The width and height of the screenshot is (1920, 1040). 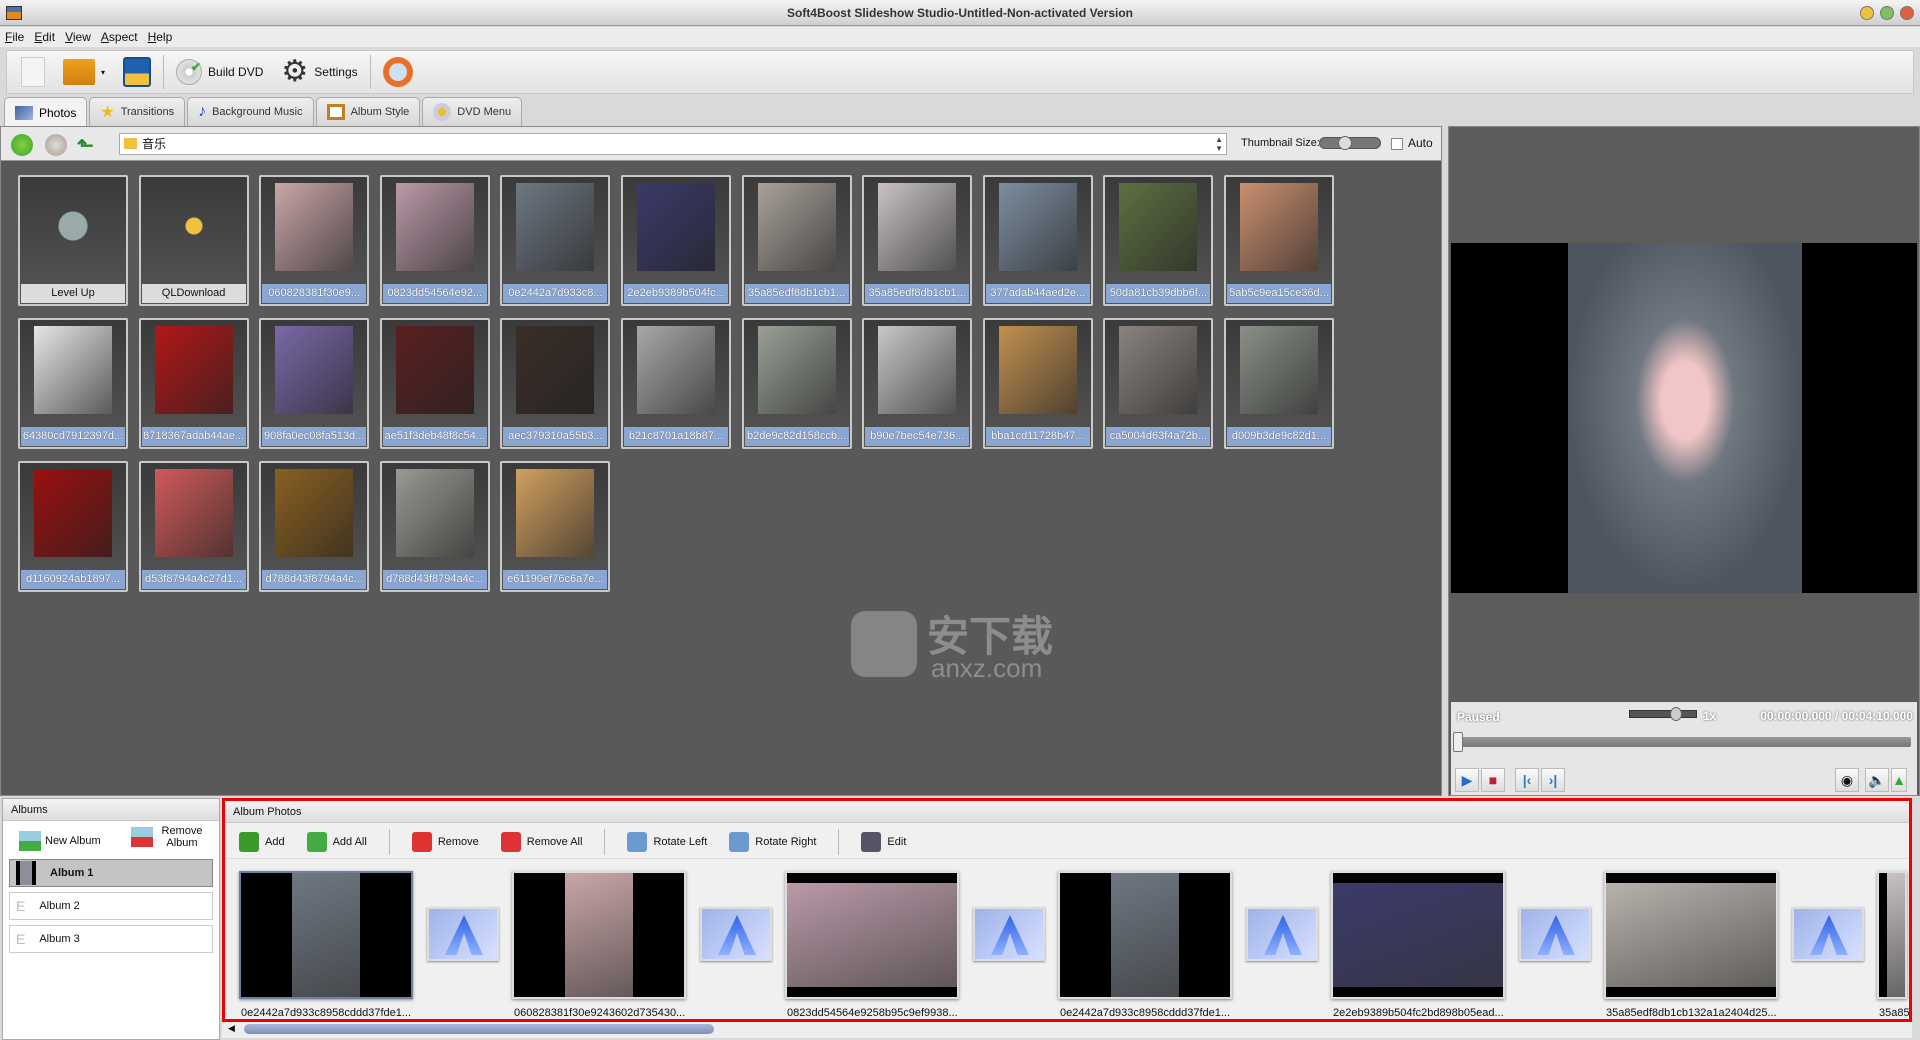 What do you see at coordinates (319, 72) in the screenshot?
I see `settings-button: ⚙ Settings` at bounding box center [319, 72].